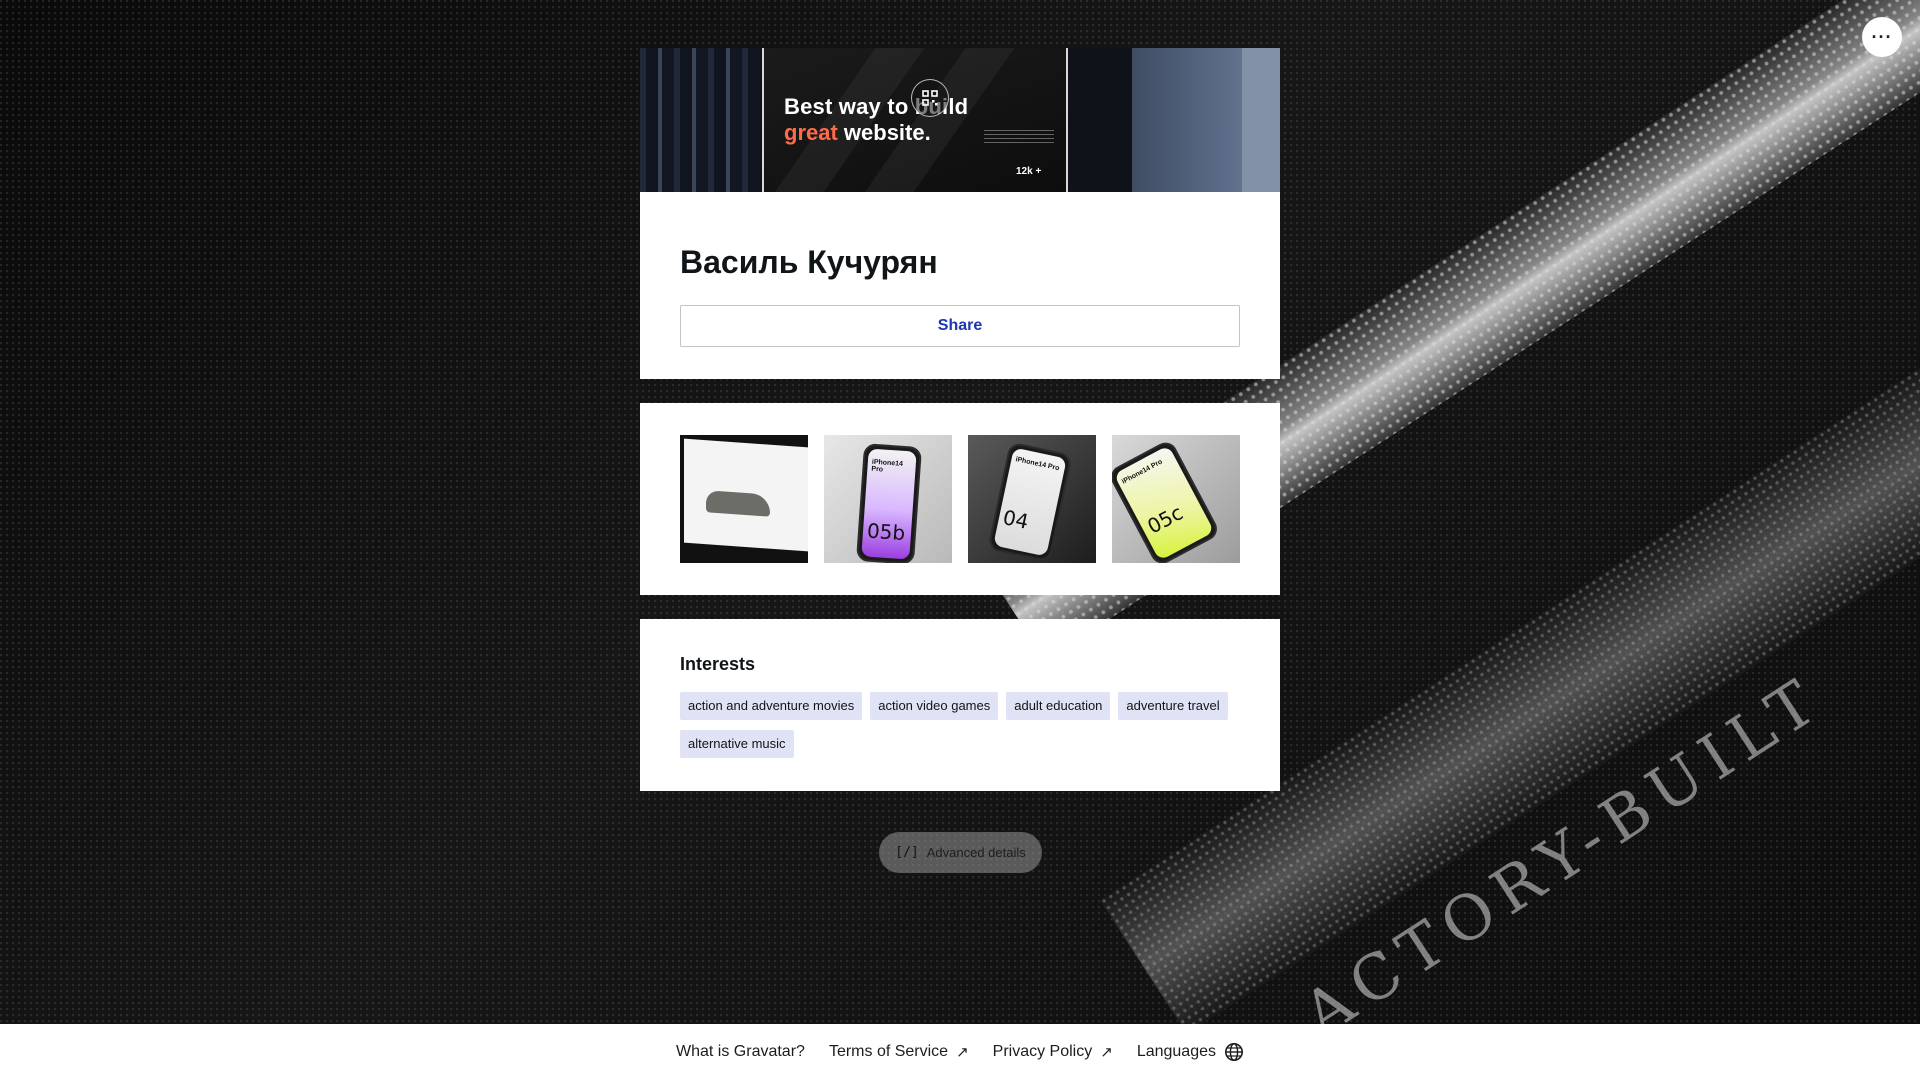 This screenshot has width=1920, height=1080. I want to click on footer-link-what-is-gravatar: What is Gravatar?, so click(740, 1052).